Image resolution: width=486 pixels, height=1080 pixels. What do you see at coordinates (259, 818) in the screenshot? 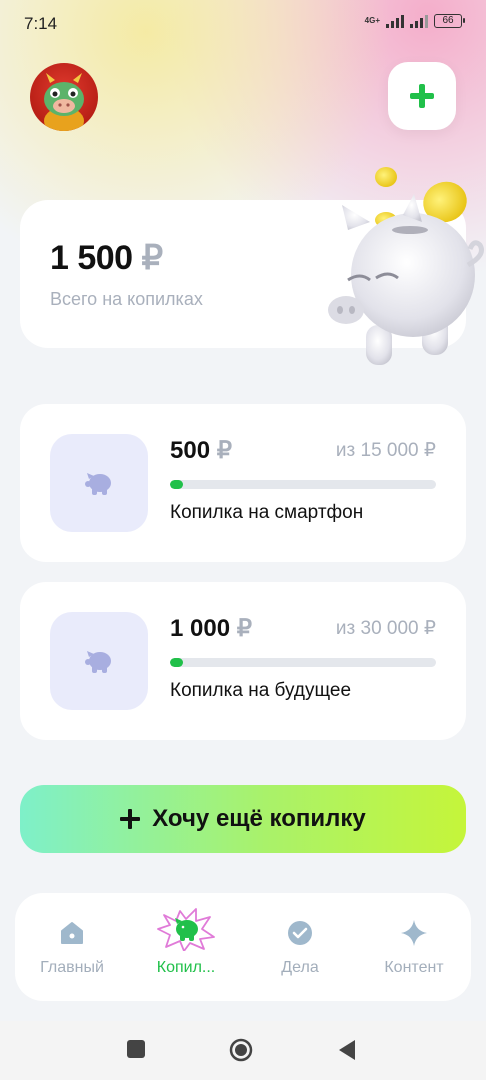
I see `cta-label: Хочу ещё копилку` at bounding box center [259, 818].